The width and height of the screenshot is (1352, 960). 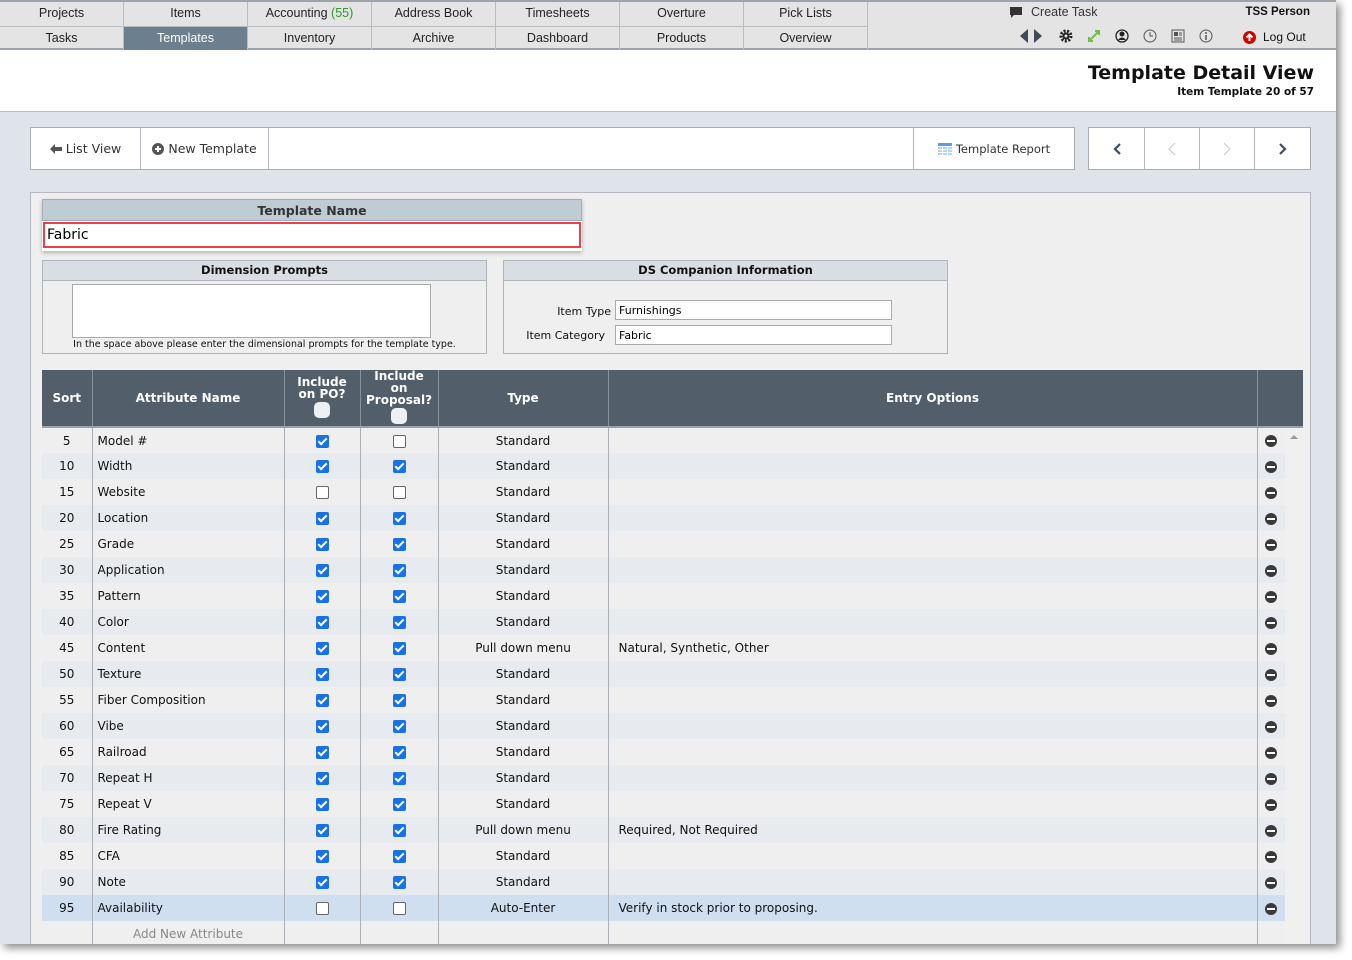 I want to click on table-row: 10 Width Standard, so click(x=672, y=466).